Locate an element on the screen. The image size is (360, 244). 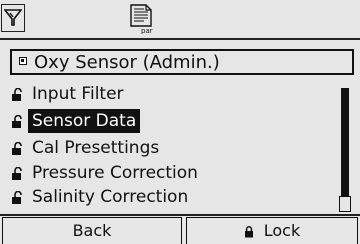
back-softkey: Back is located at coordinates (92, 230).